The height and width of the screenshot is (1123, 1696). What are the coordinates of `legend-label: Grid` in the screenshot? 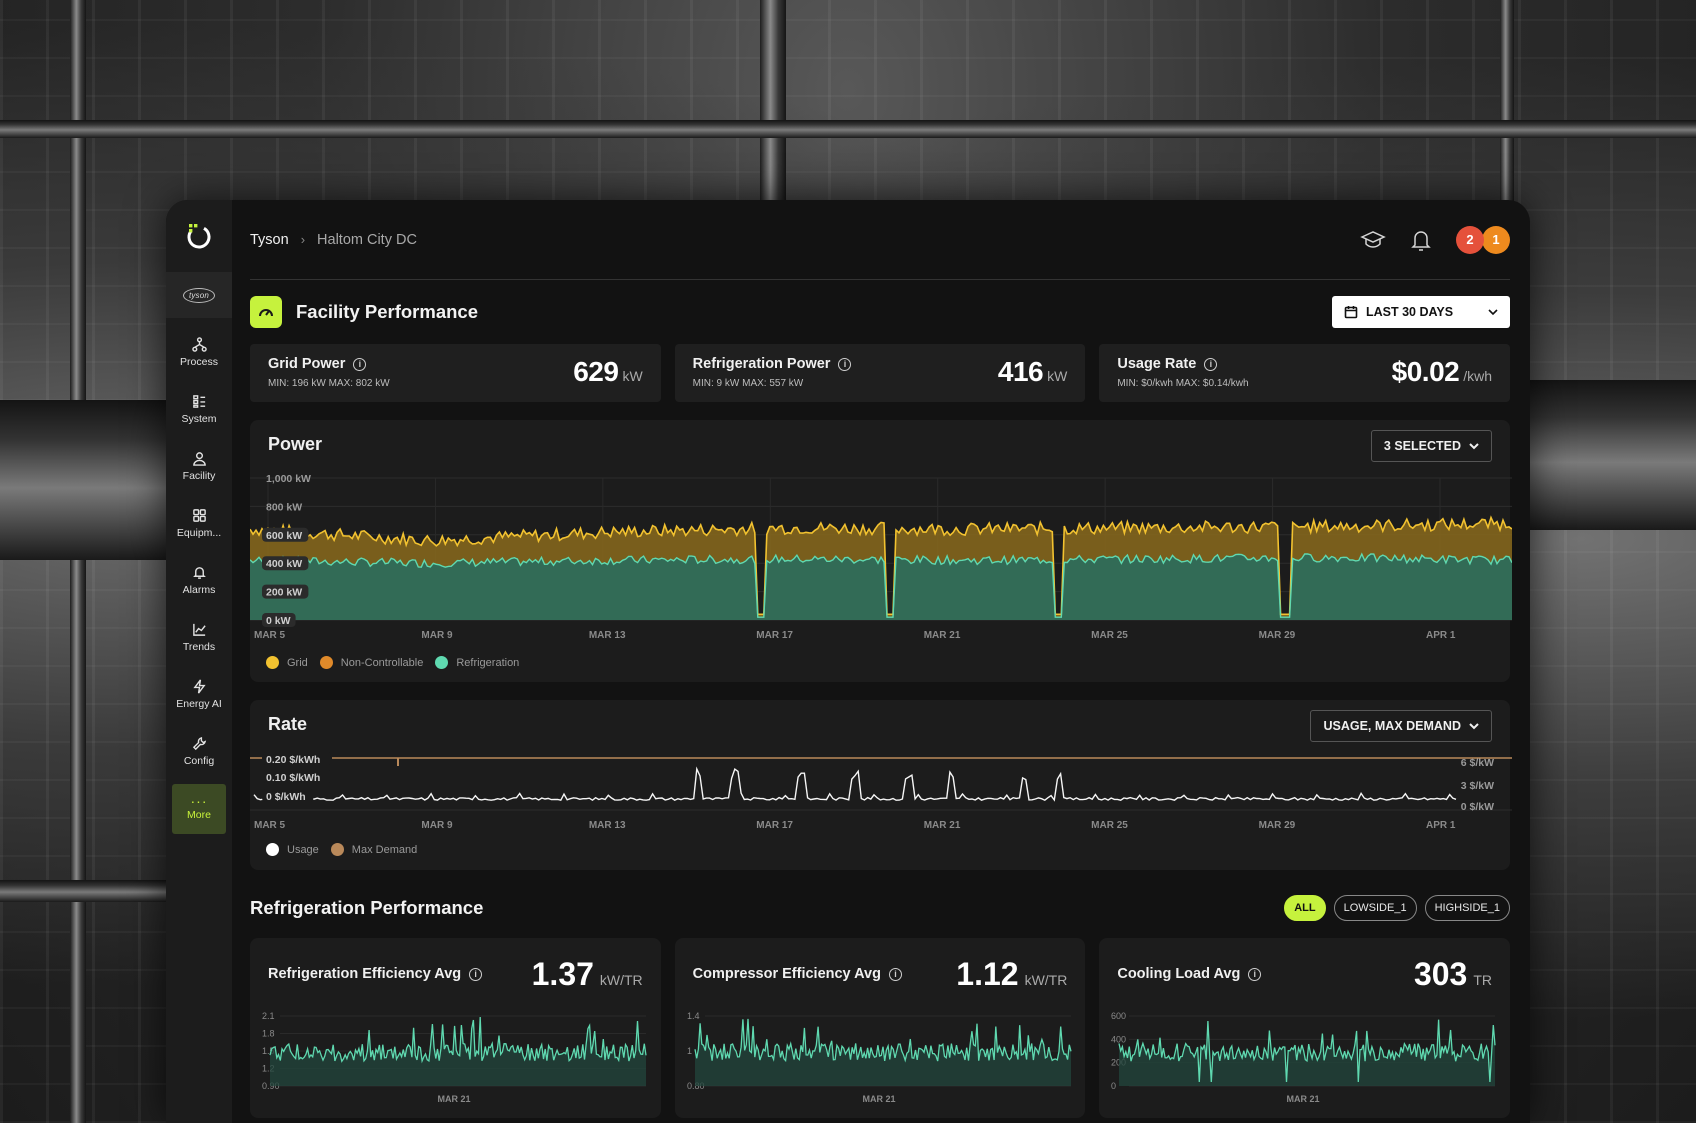 It's located at (297, 662).